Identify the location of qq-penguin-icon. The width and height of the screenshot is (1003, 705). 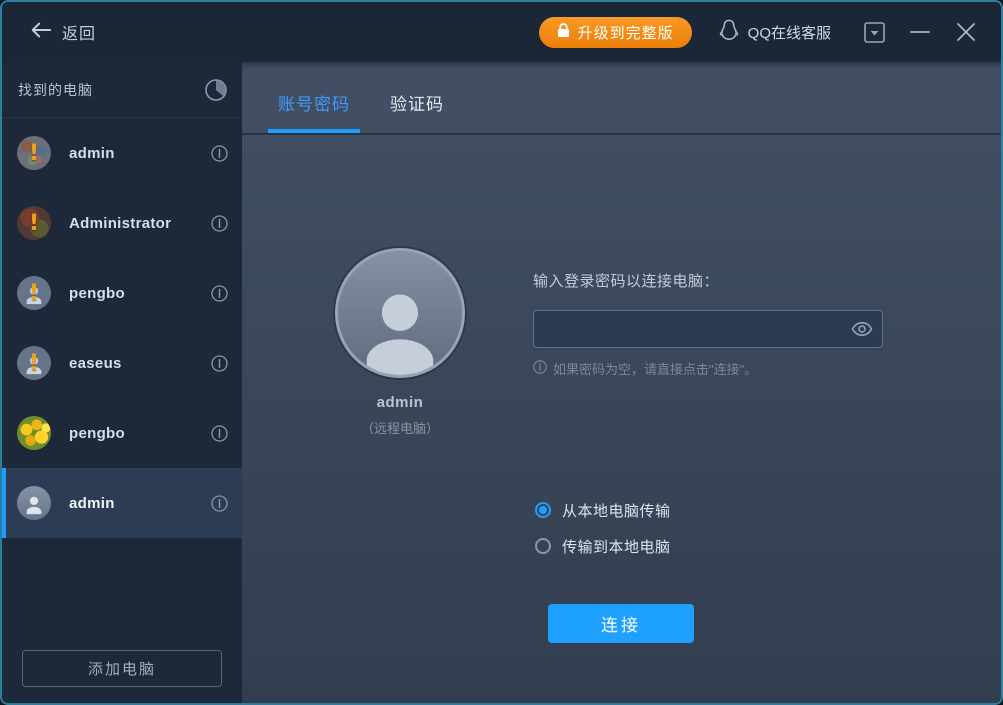
(729, 32).